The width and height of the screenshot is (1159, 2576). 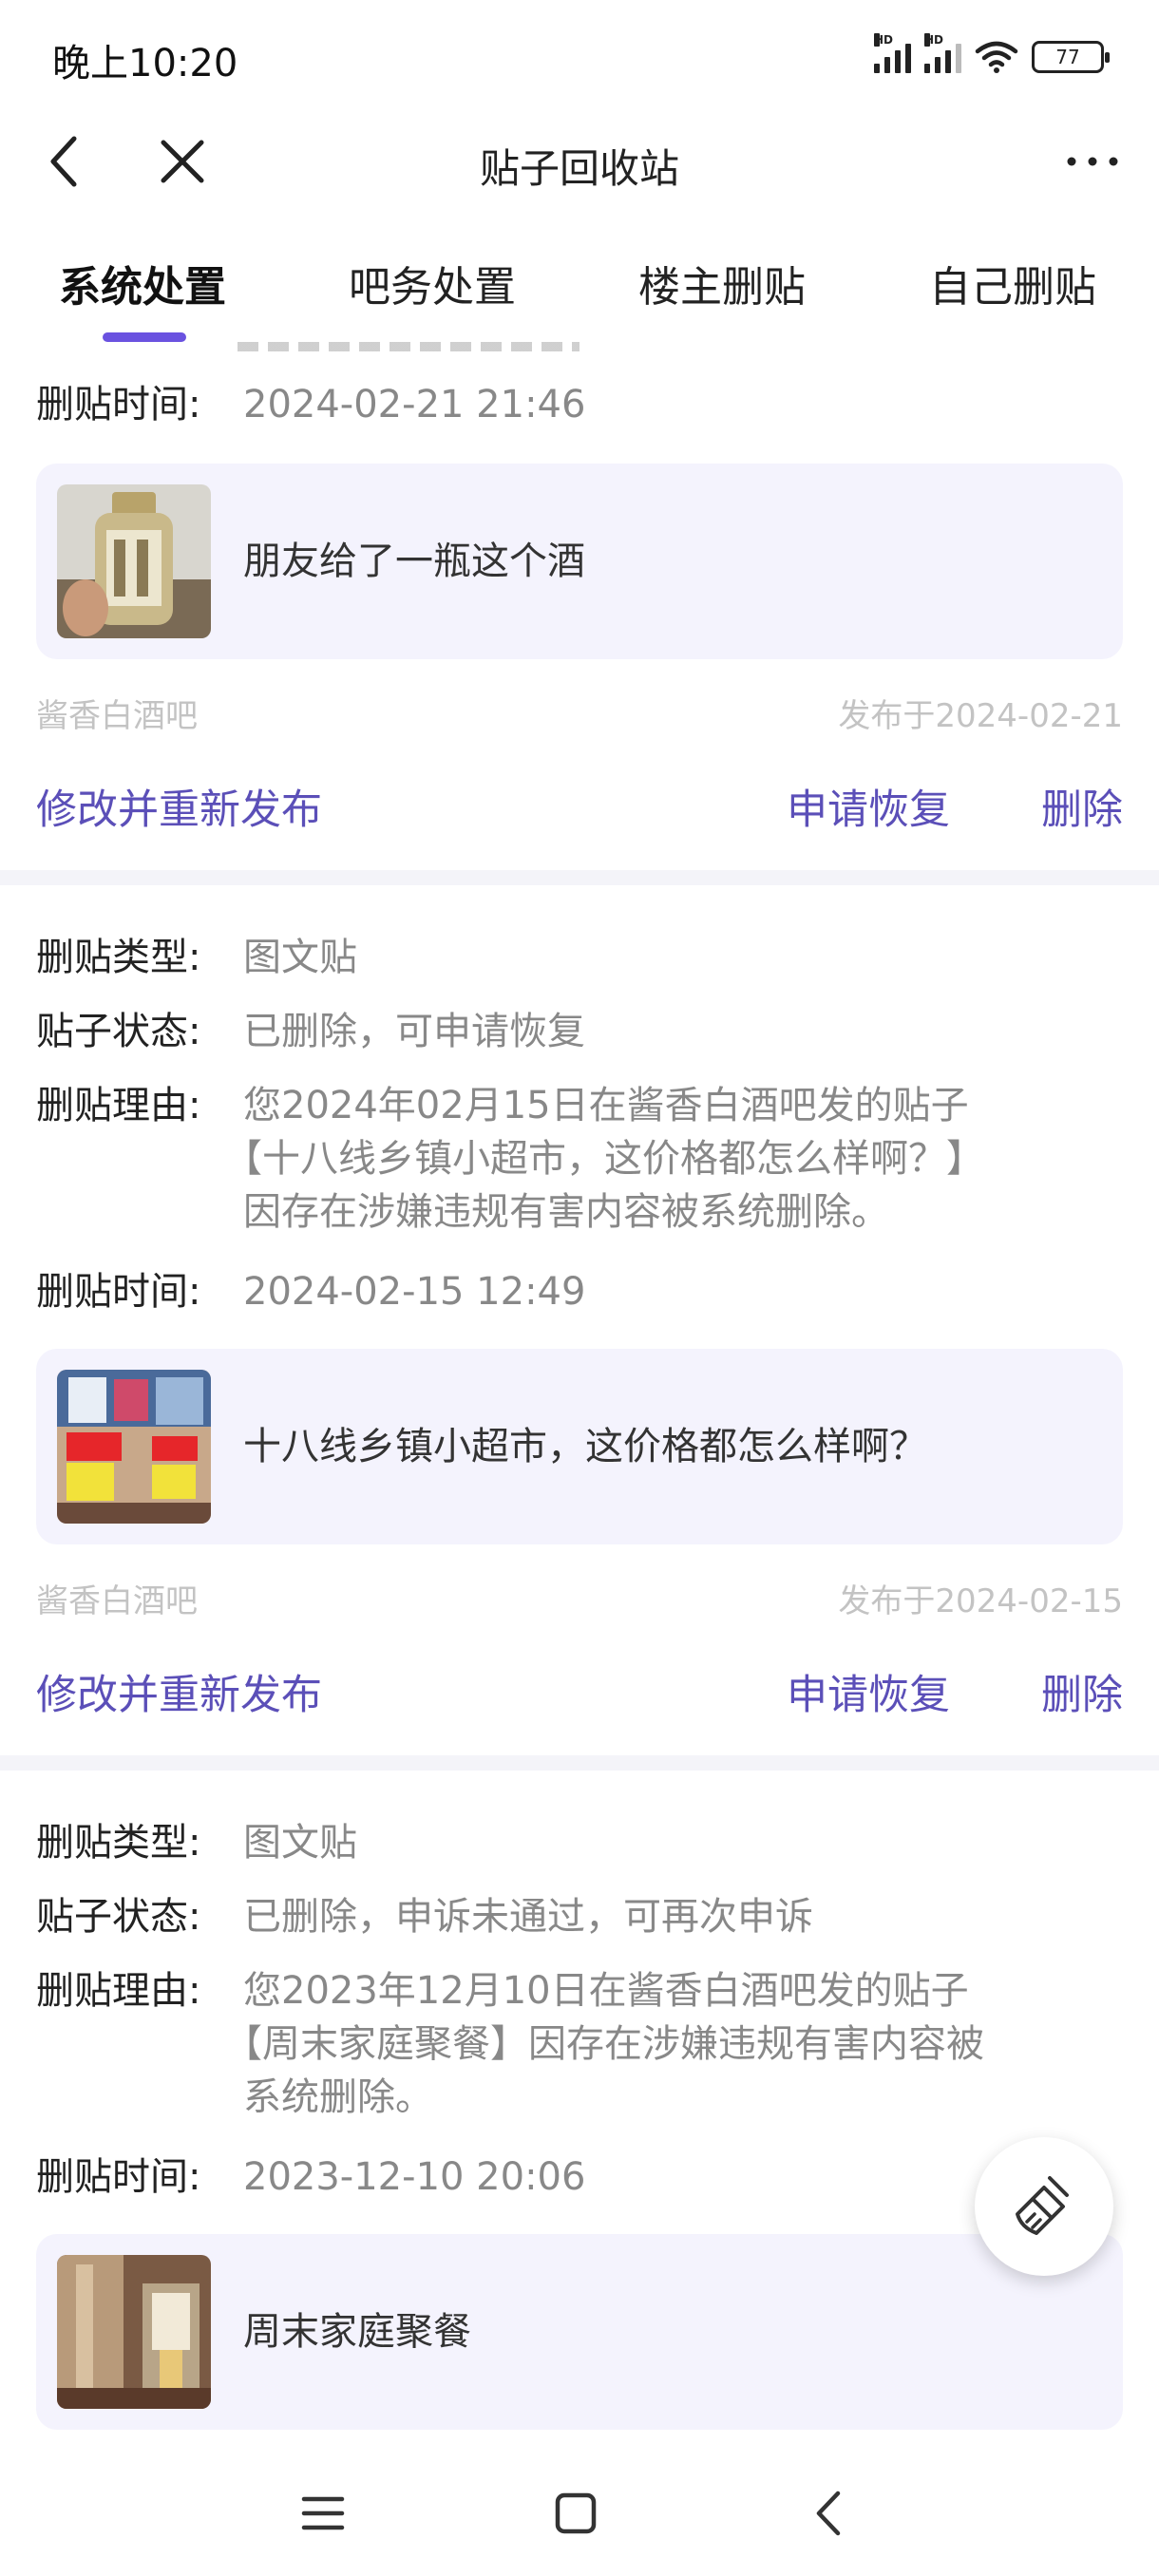 I want to click on post-title: 十八线乡镇小超市，这价格都怎么样啊？, so click(x=585, y=1446).